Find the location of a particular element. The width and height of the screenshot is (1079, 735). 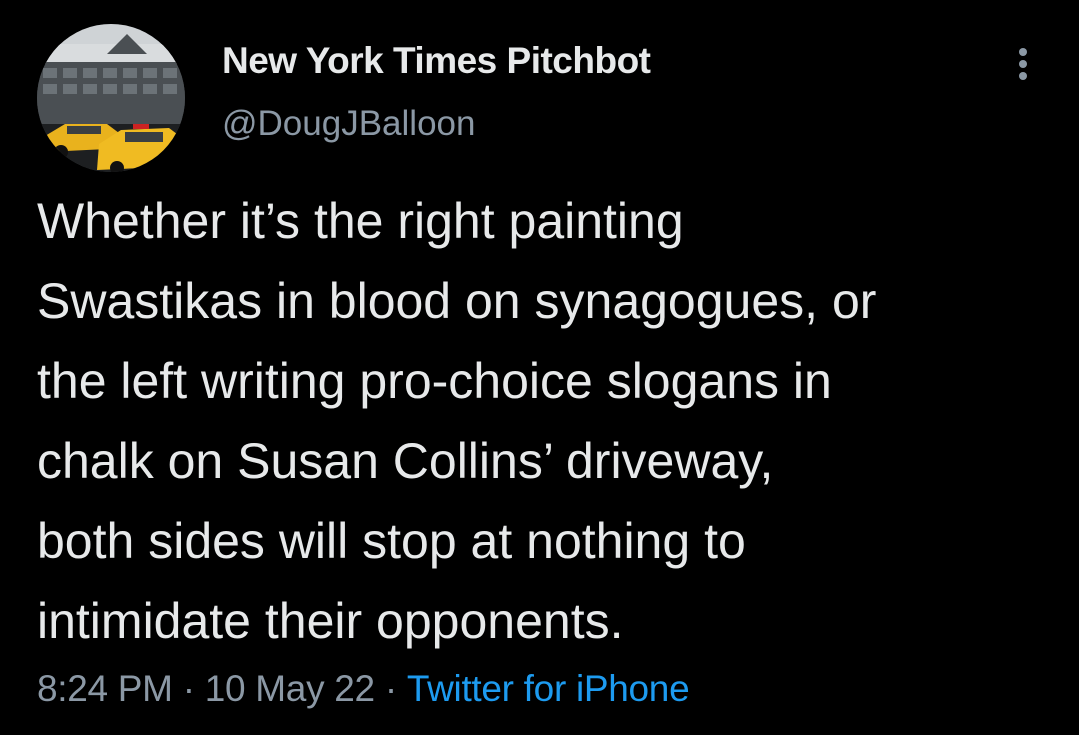

avatar is located at coordinates (111, 98).